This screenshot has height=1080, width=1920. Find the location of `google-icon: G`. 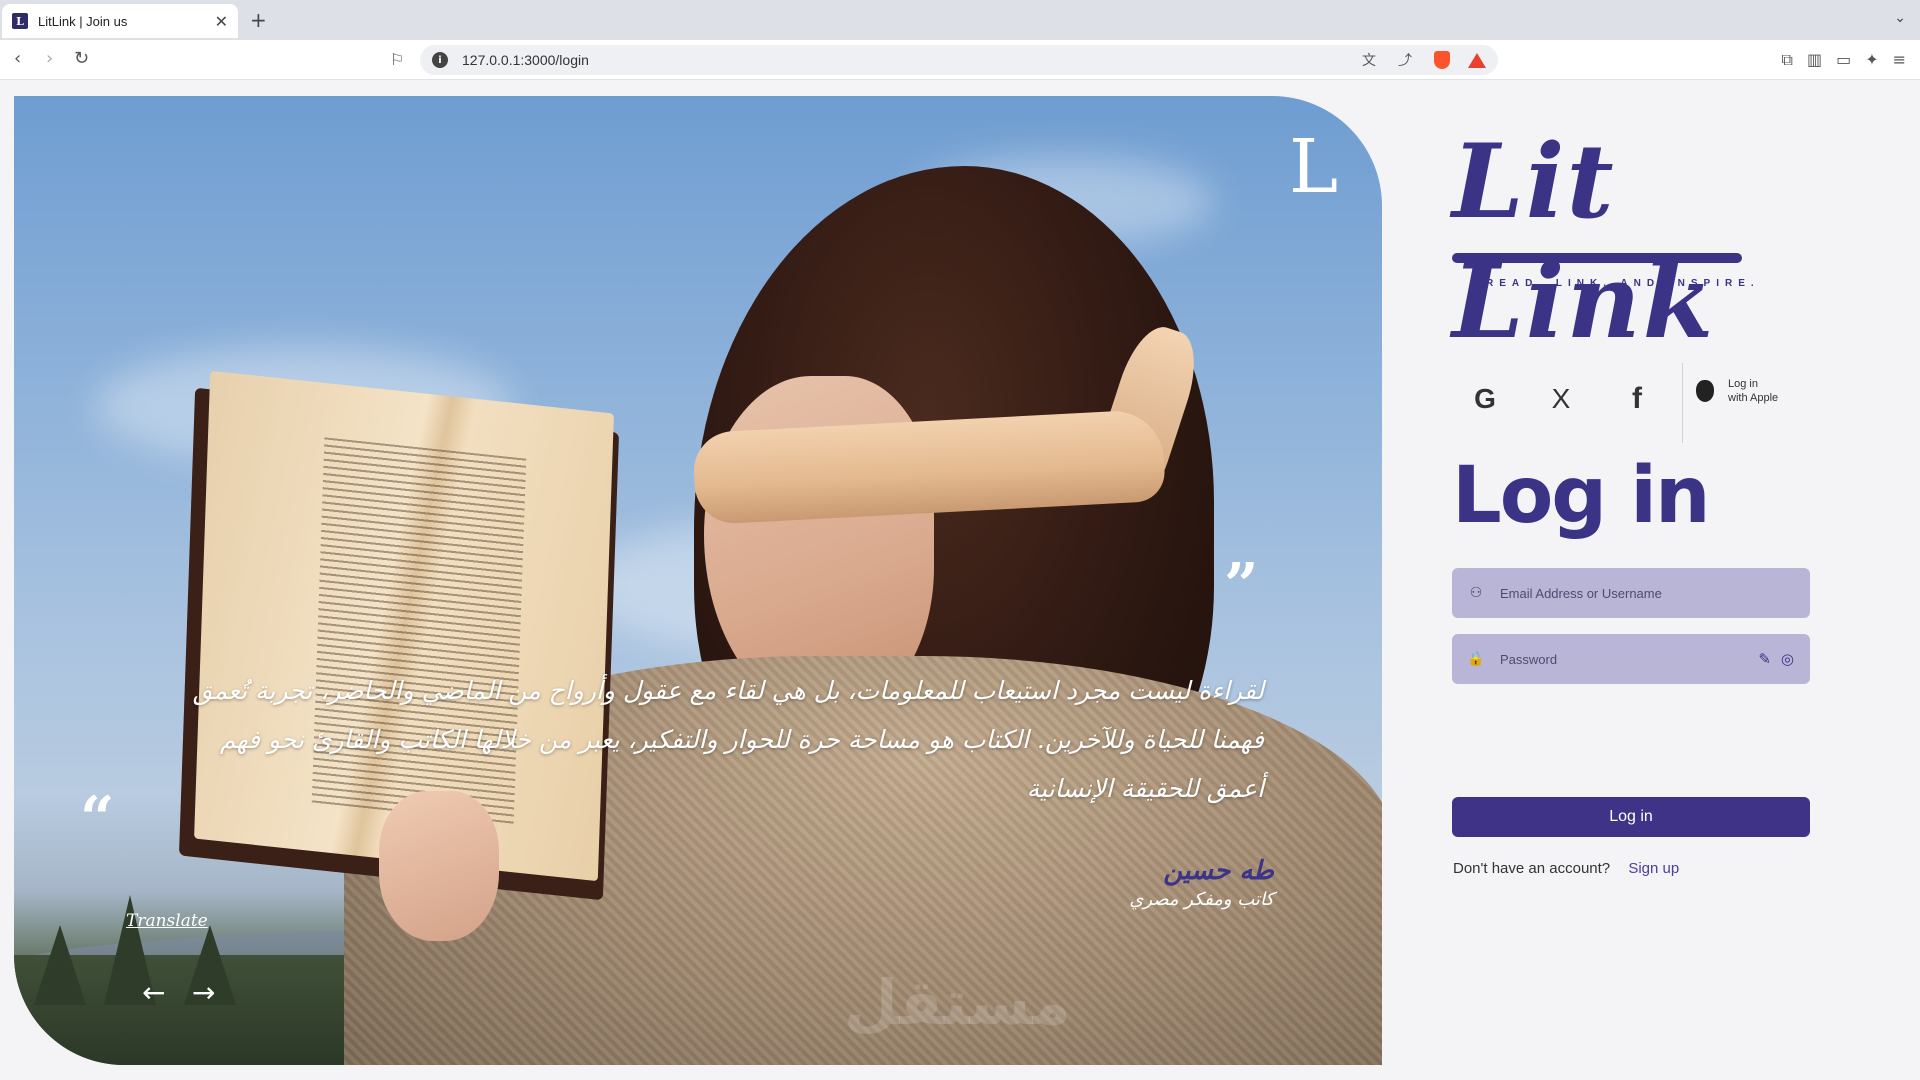

google-icon: G is located at coordinates (1485, 398).